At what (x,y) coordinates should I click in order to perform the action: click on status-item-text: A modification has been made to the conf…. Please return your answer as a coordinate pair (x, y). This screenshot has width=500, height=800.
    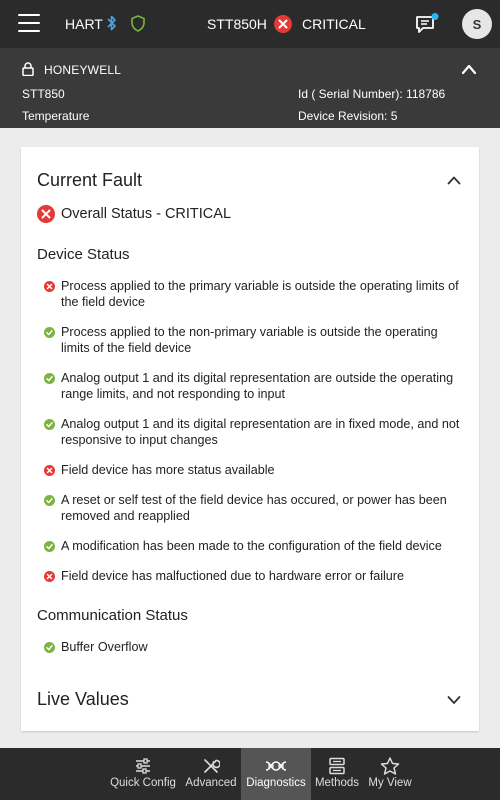
    Looking at the image, I should click on (251, 546).